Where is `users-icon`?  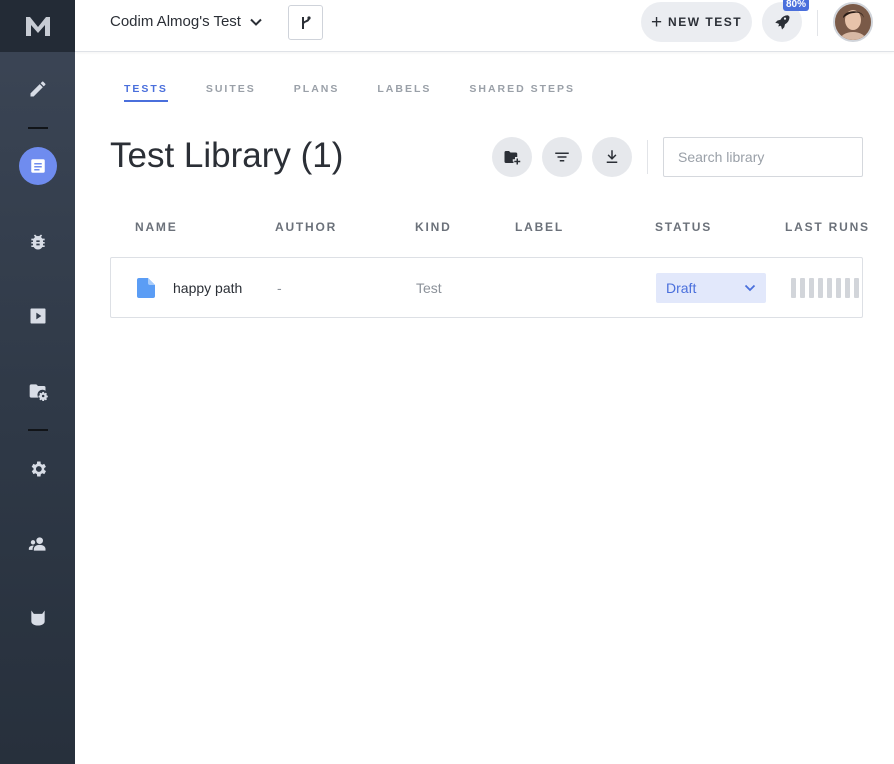
users-icon is located at coordinates (38, 544).